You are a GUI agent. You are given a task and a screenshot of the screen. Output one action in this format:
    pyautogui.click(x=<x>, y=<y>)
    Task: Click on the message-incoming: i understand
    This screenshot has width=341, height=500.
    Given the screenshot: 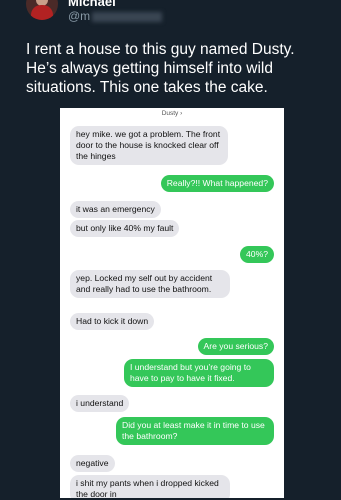 What is the action you would take?
    pyautogui.click(x=100, y=403)
    